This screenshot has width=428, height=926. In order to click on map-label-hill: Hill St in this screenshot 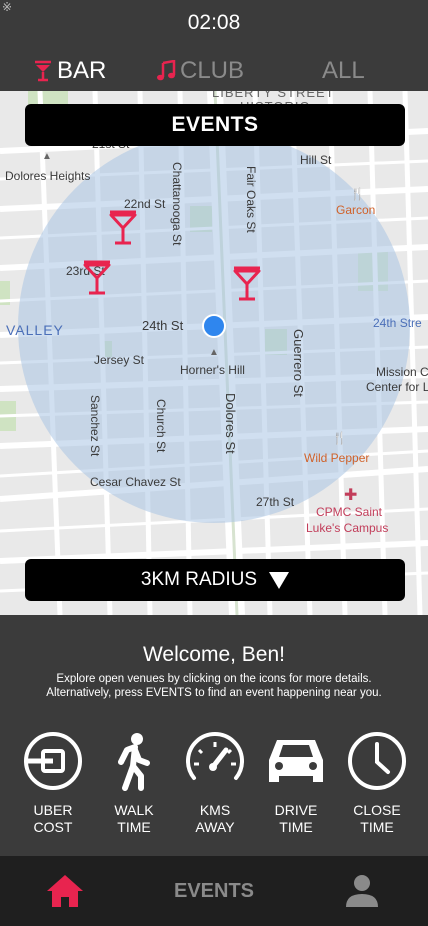, I will do `click(316, 160)`.